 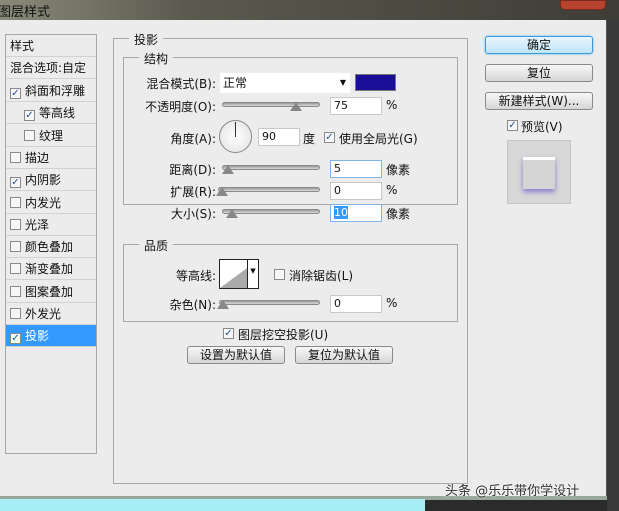 What do you see at coordinates (236, 355) in the screenshot?
I see `make-default-button: 设置为默认值` at bounding box center [236, 355].